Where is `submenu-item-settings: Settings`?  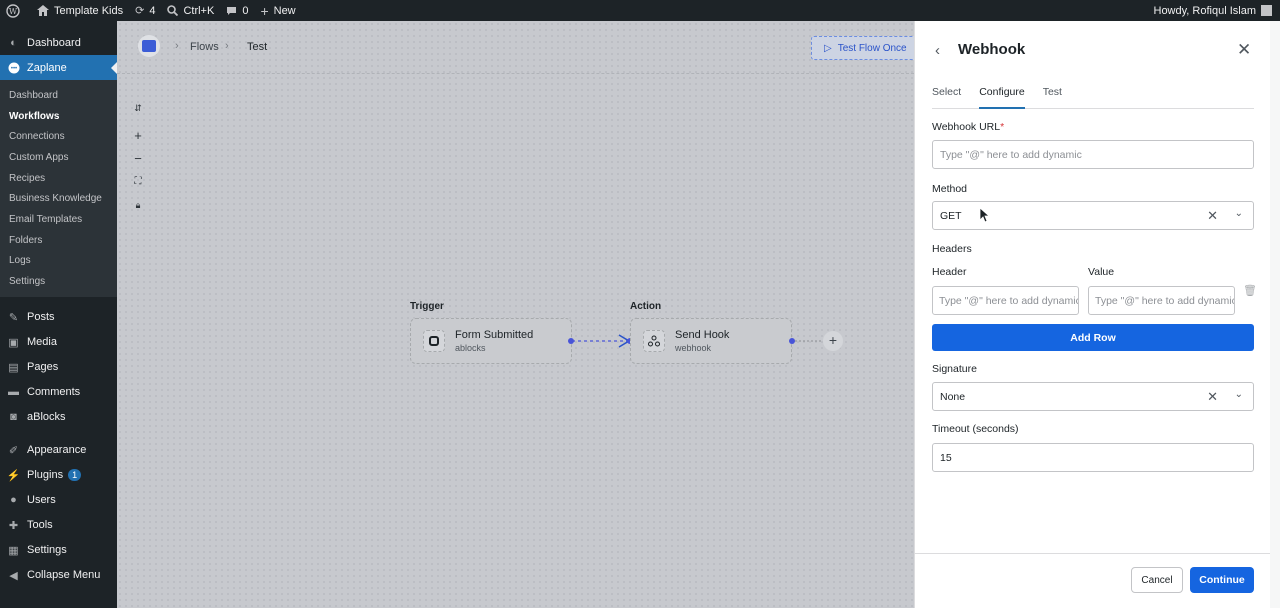
submenu-item-settings: Settings is located at coordinates (58, 281).